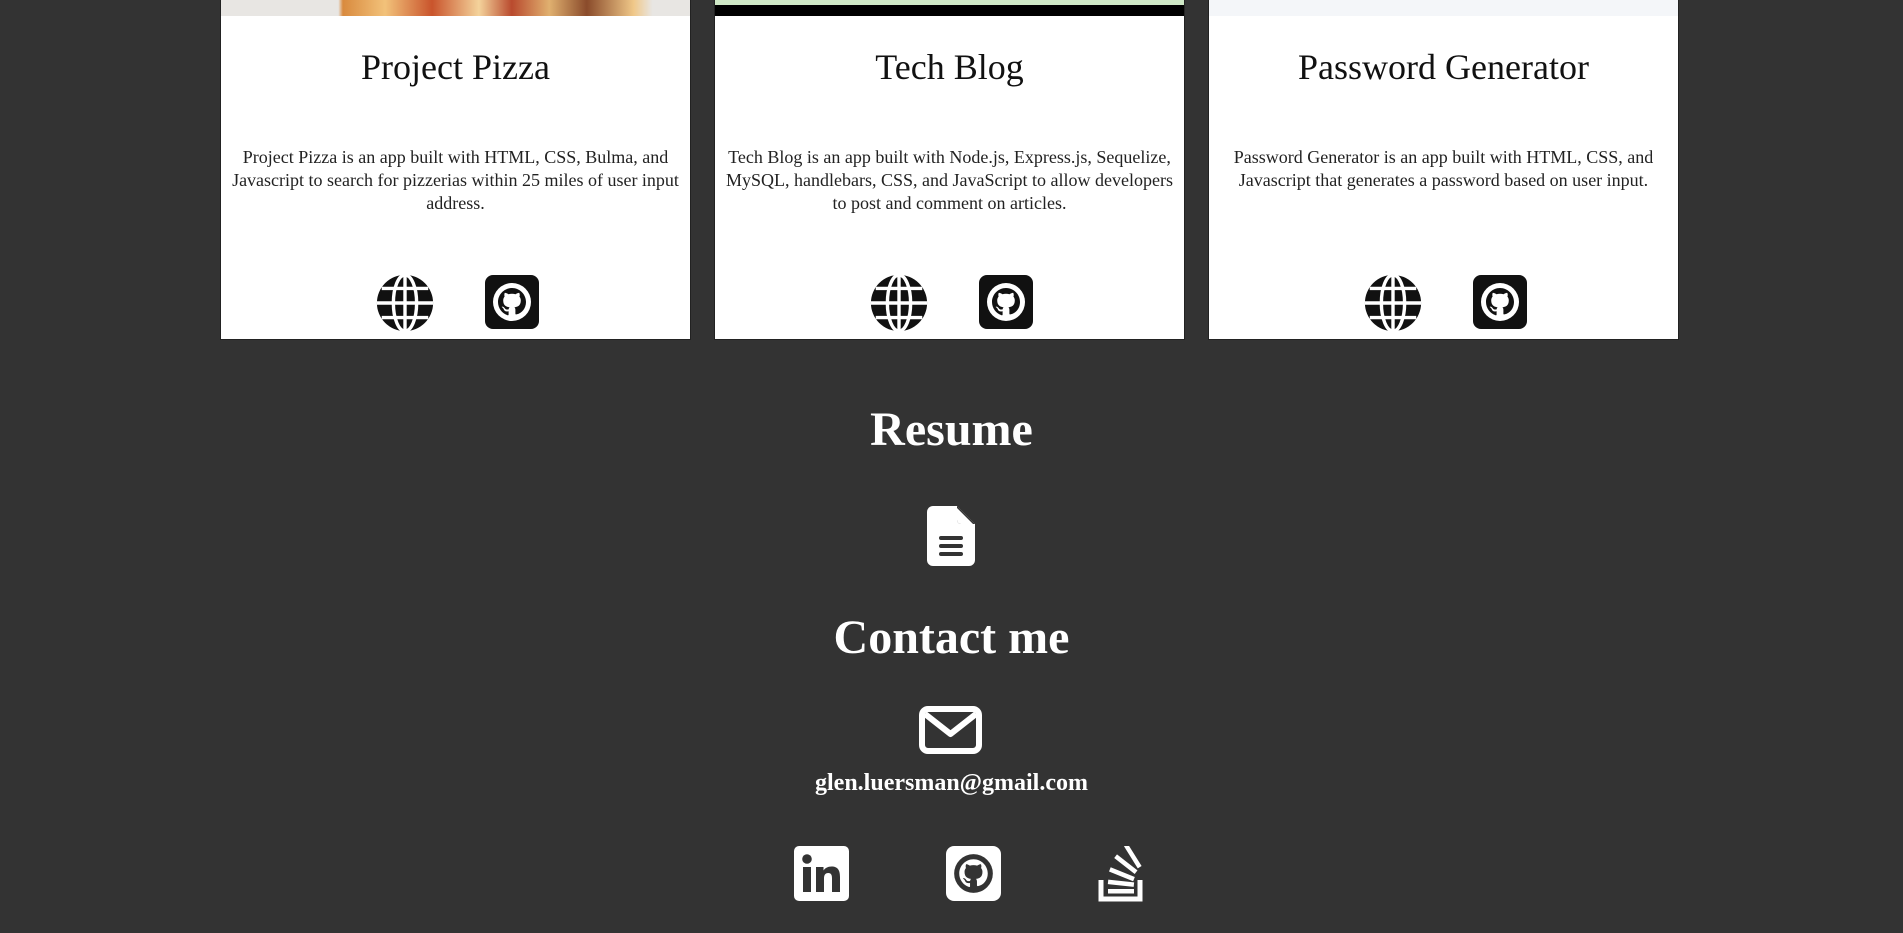 This screenshot has width=1903, height=933. Describe the element at coordinates (949, 67) in the screenshot. I see `project-title: Tech Blog` at that location.